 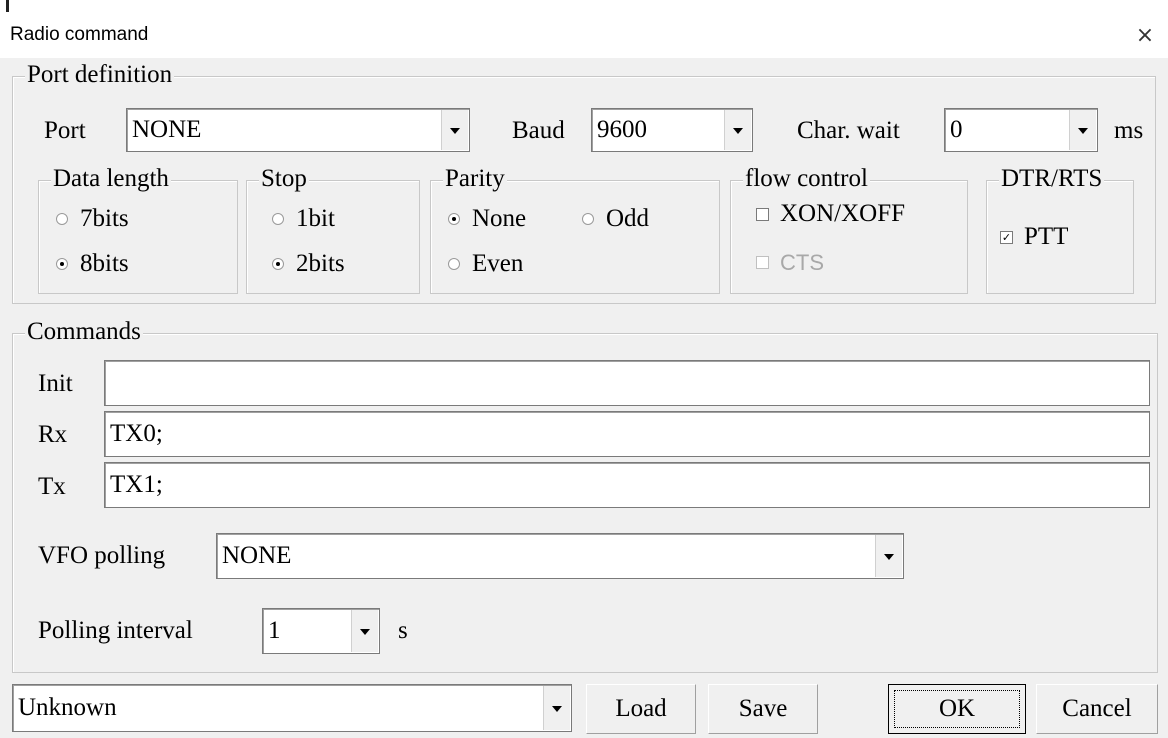 I want to click on data-length-legend: Data length, so click(x=111, y=179).